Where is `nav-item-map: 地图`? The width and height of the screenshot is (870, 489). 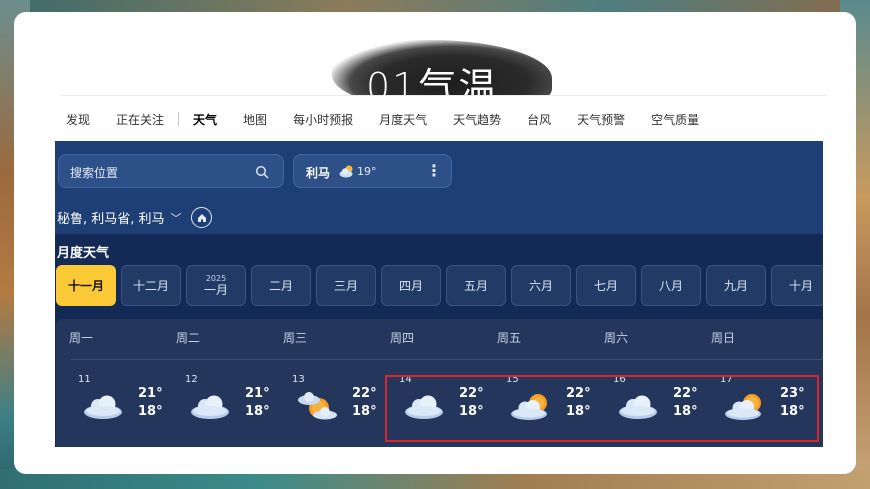 nav-item-map: 地图 is located at coordinates (255, 119).